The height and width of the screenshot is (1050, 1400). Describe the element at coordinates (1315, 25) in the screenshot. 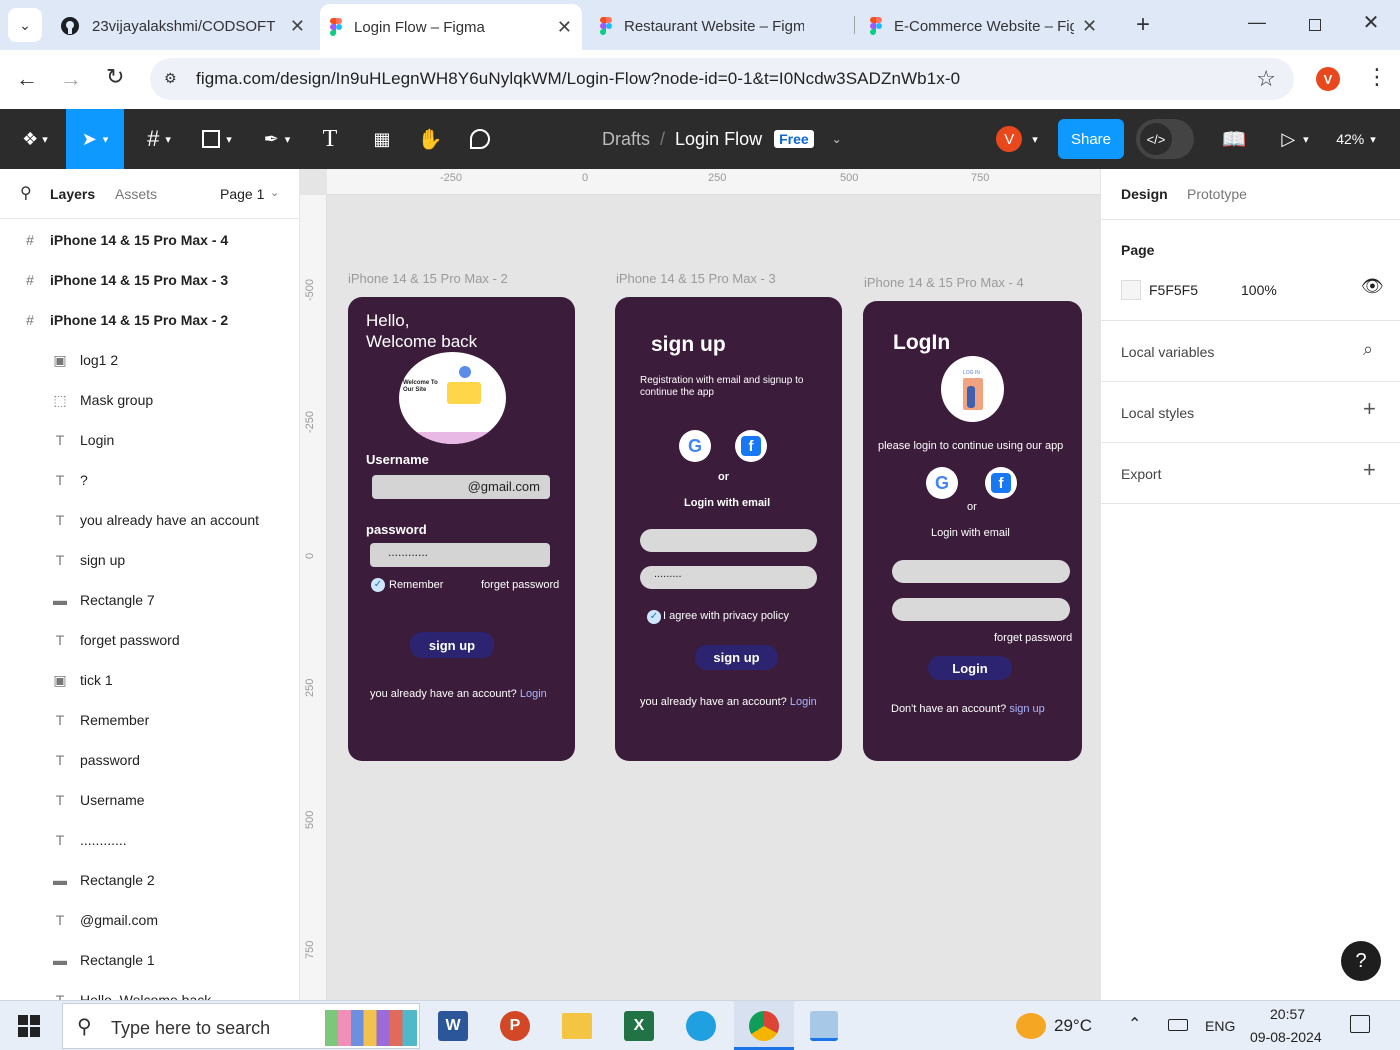

I see `restore-window-button` at that location.